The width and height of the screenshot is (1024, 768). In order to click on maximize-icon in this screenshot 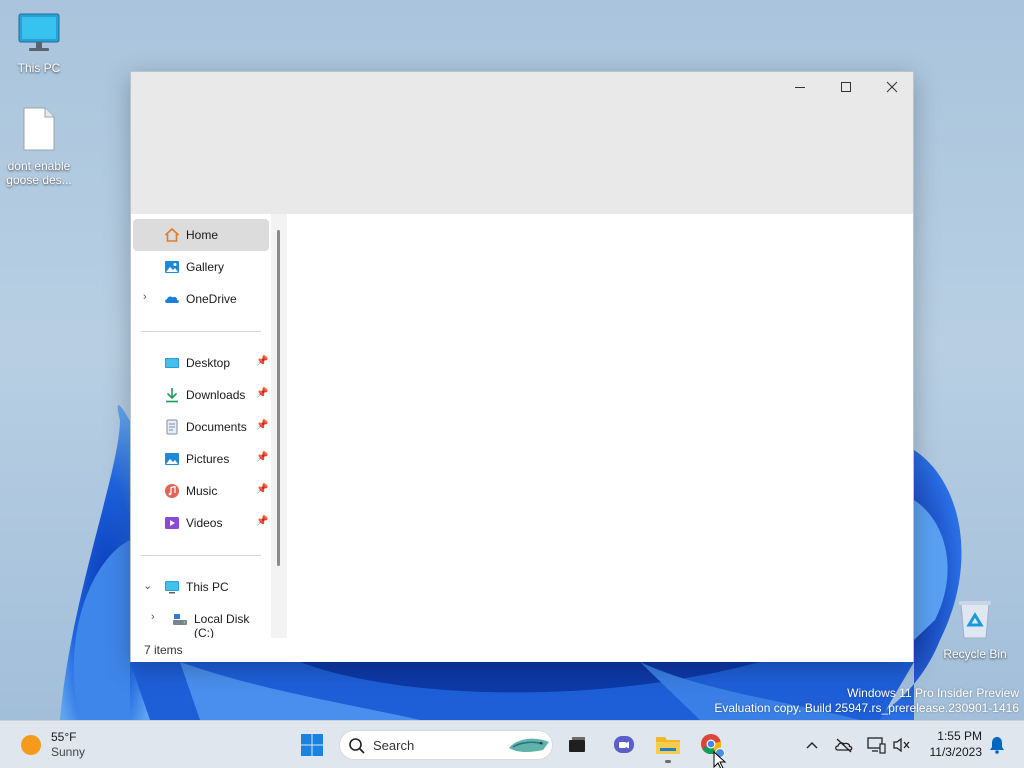, I will do `click(846, 87)`.